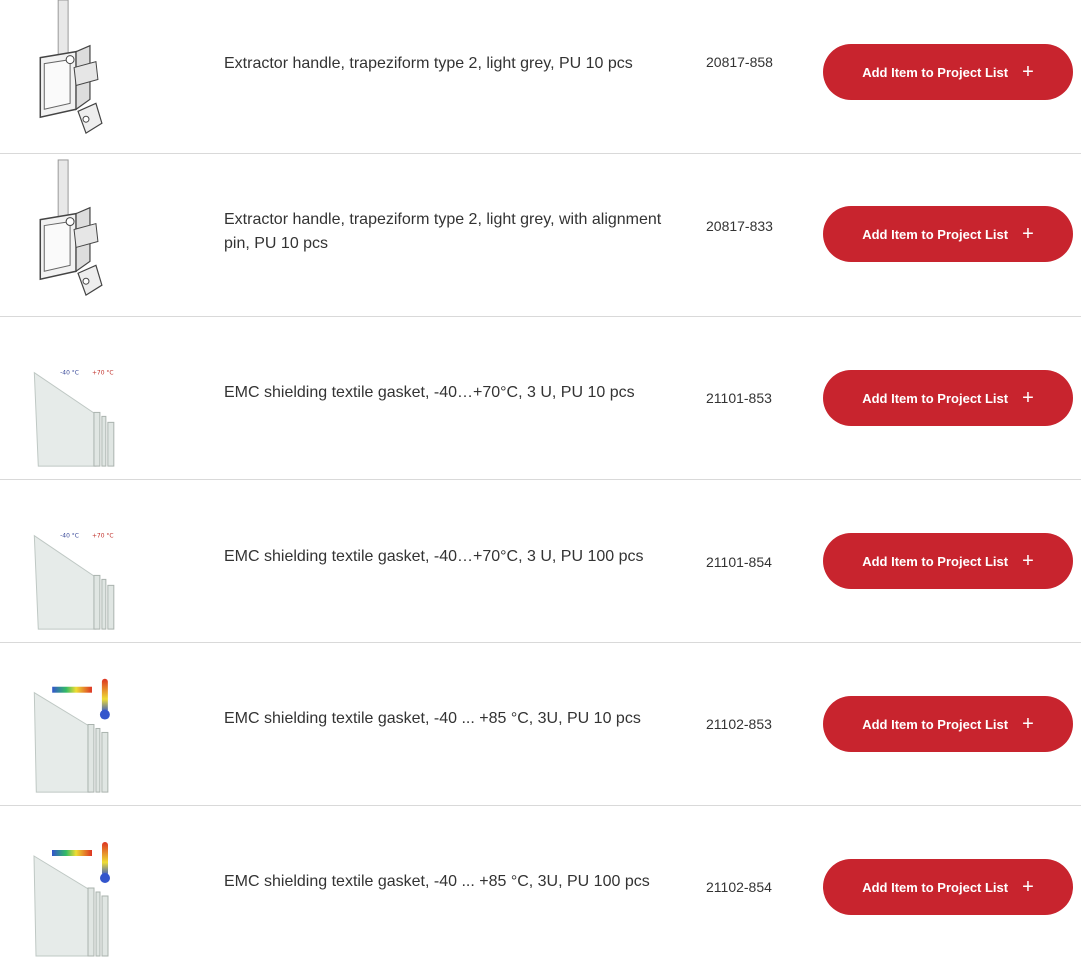 This screenshot has width=1081, height=966. Describe the element at coordinates (739, 226) in the screenshot. I see `article-number: 20817-833` at that location.